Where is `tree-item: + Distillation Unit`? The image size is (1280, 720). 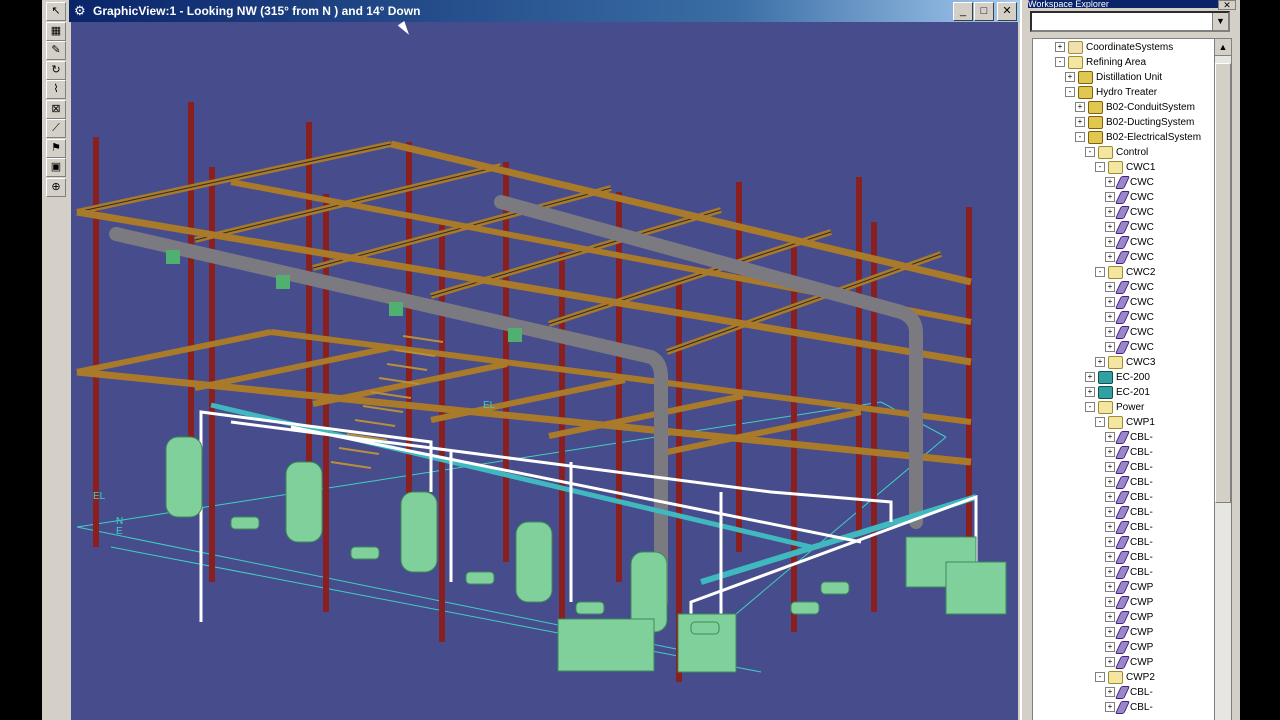
tree-item: + Distillation Unit is located at coordinates (1113, 77).